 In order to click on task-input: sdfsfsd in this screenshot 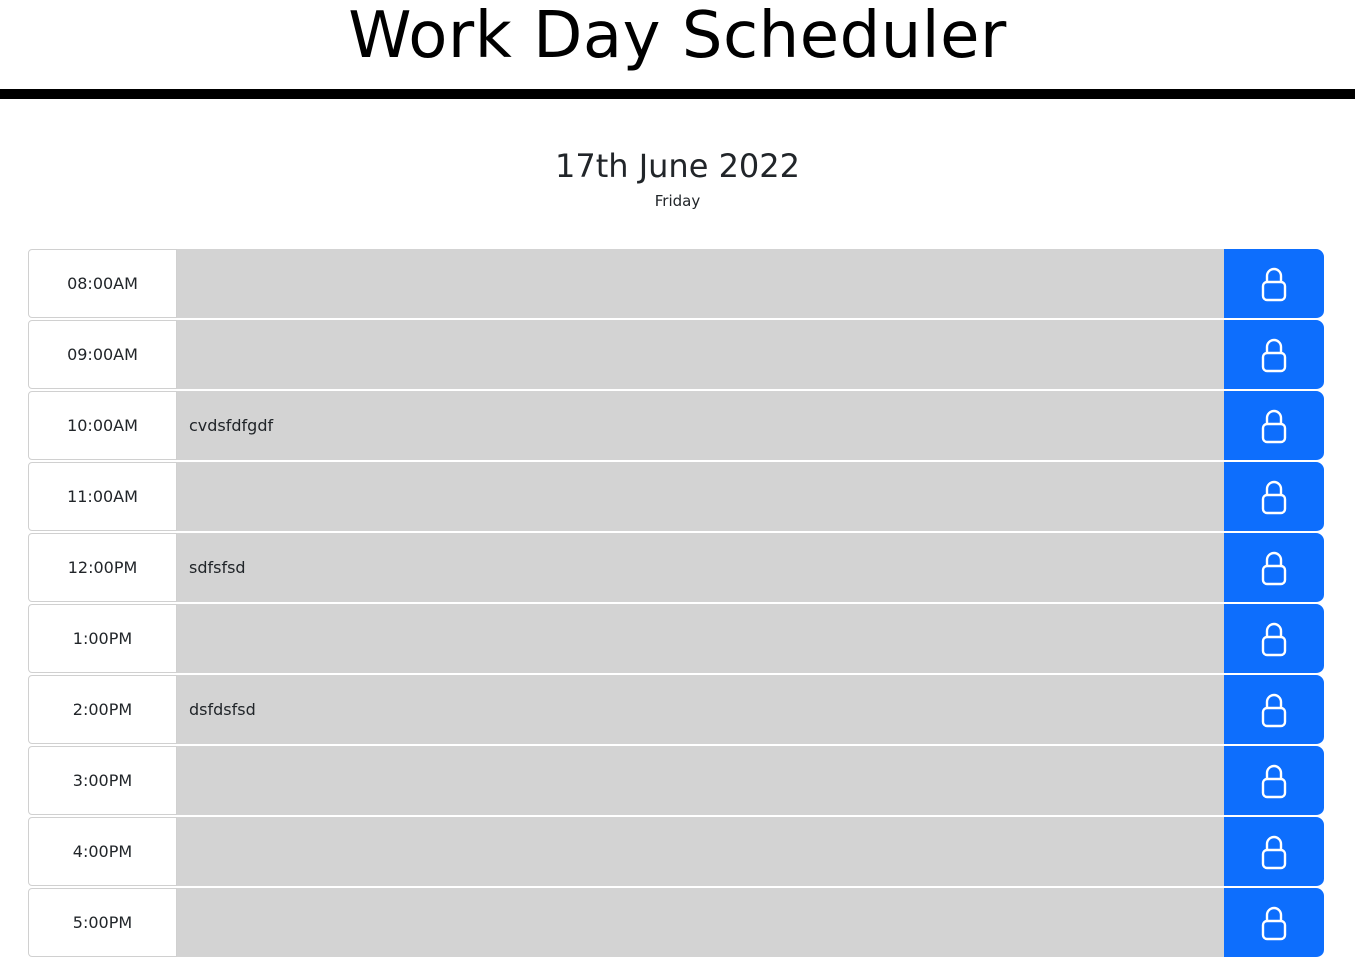, I will do `click(700, 568)`.